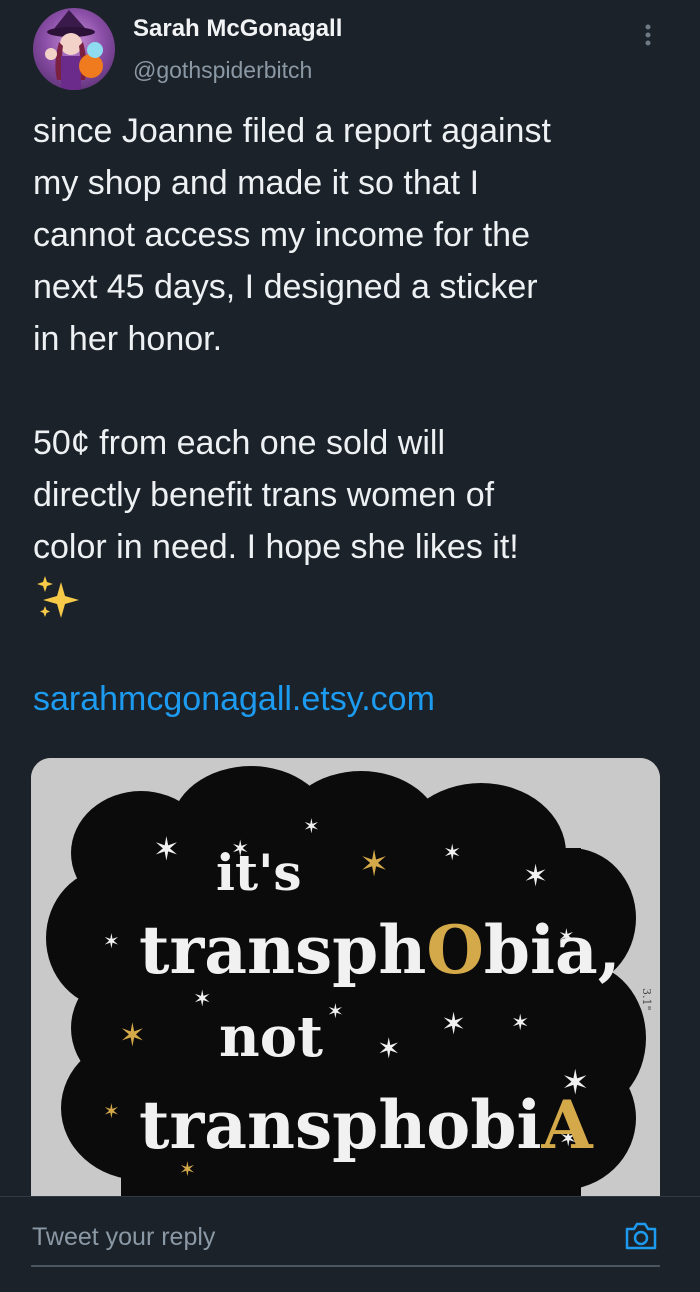  Describe the element at coordinates (455, 950) in the screenshot. I see `sticker-line-2-gold: O` at that location.